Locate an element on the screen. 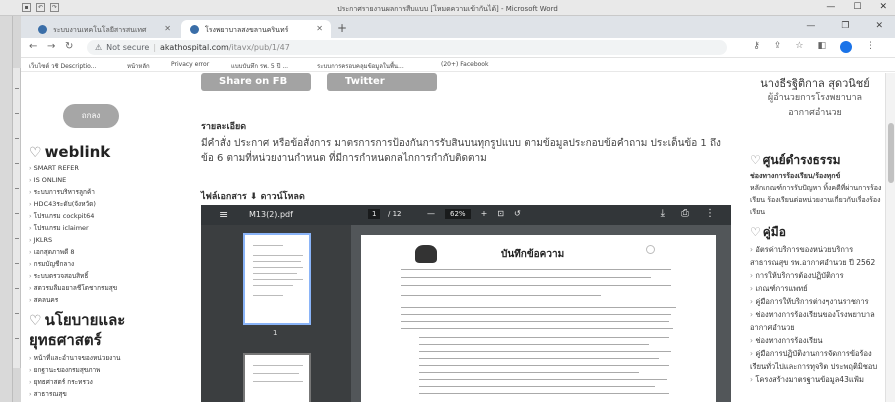 The height and width of the screenshot is (402, 895). manual-link: คู่มือการให้บริการต่างๆงานราชการ is located at coordinates (816, 301).